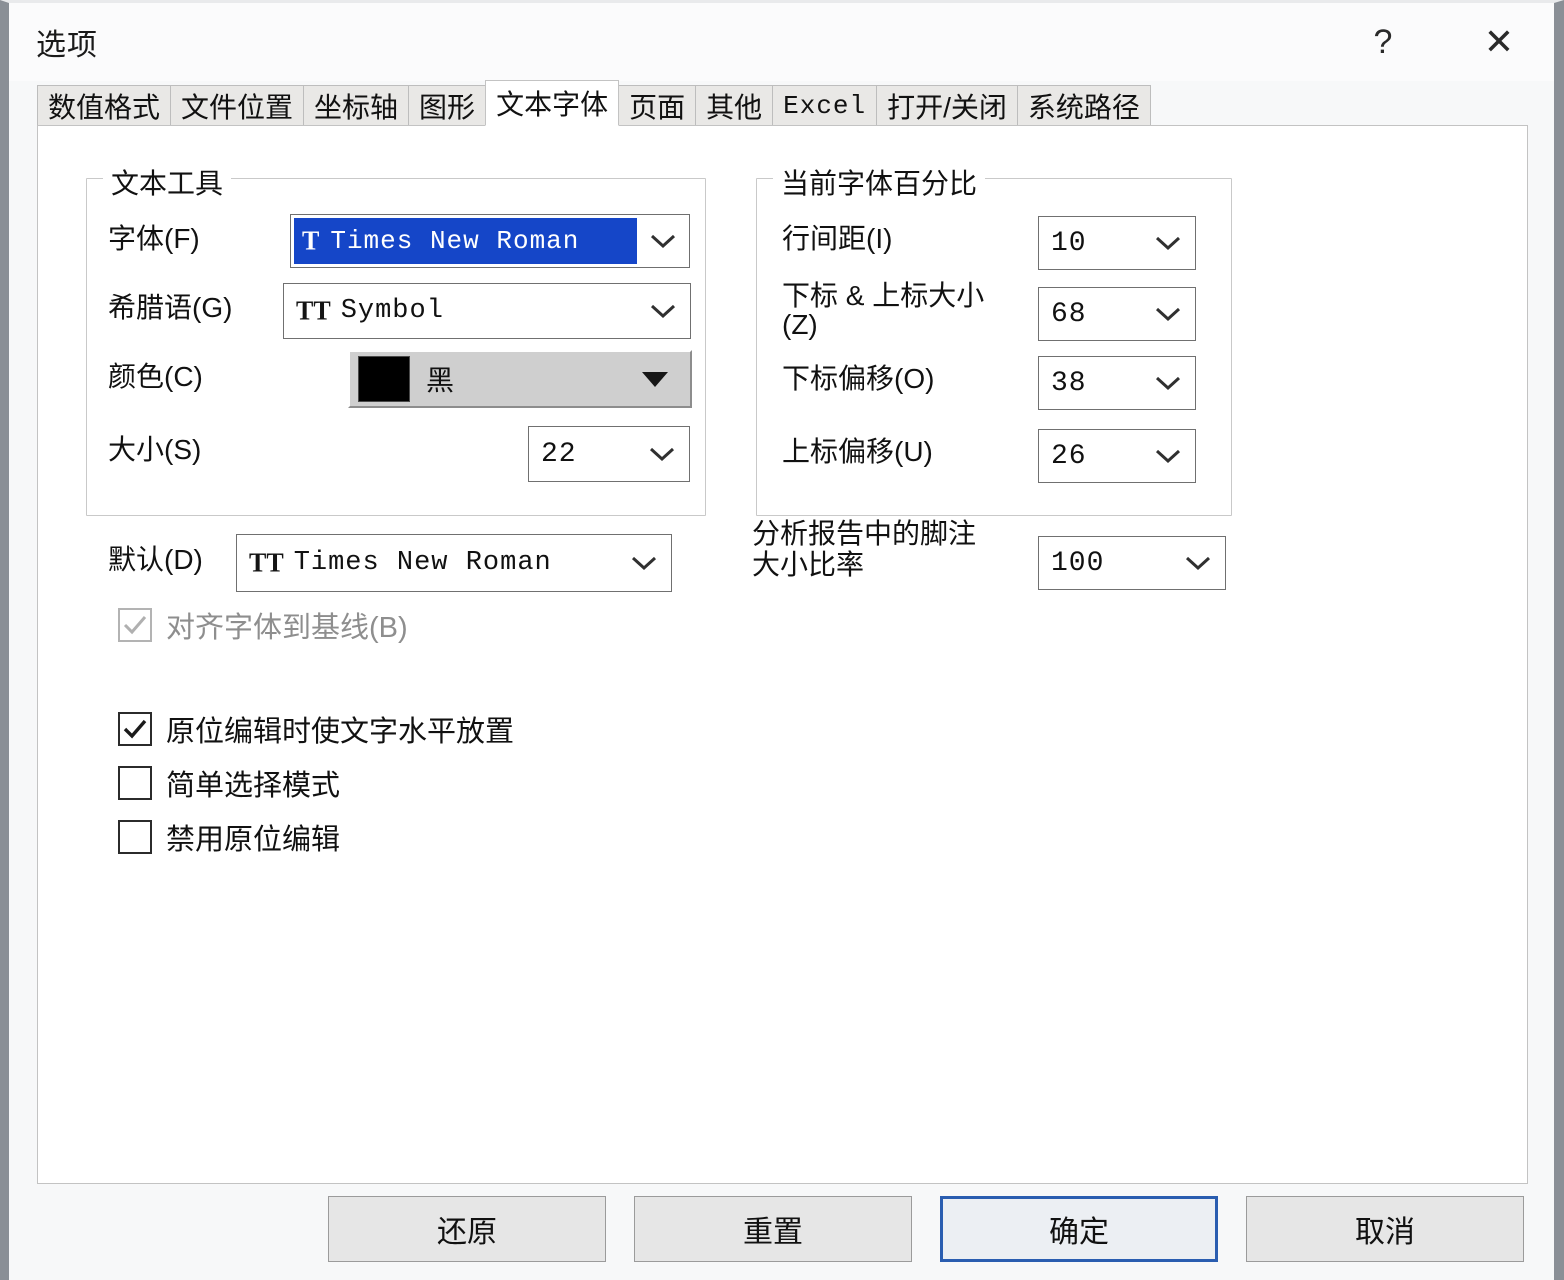 This screenshot has width=1564, height=1280. Describe the element at coordinates (1069, 383) in the screenshot. I see `subscript-offset-value: 38` at that location.